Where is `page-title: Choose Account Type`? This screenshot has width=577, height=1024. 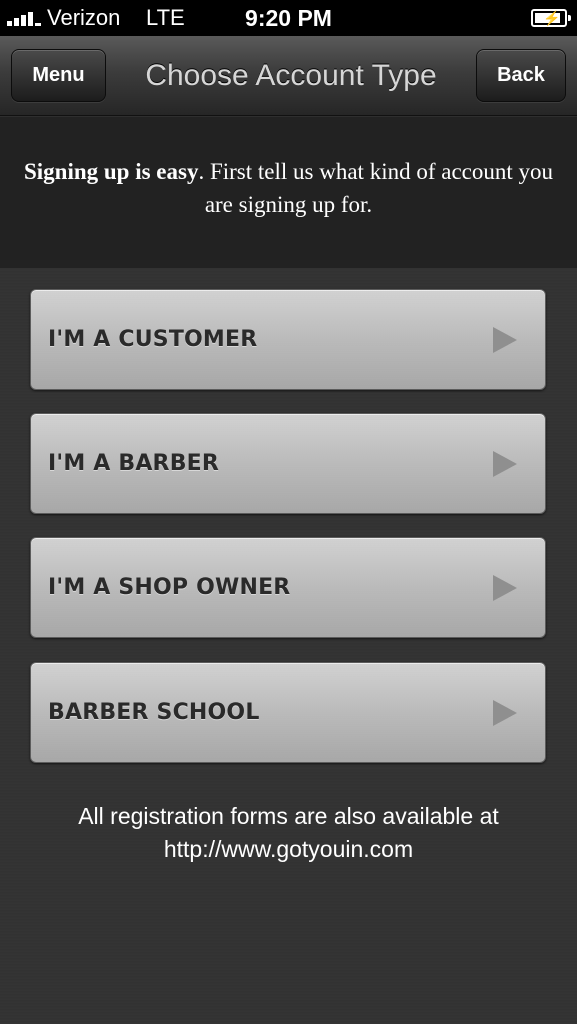 page-title: Choose Account Type is located at coordinates (291, 75).